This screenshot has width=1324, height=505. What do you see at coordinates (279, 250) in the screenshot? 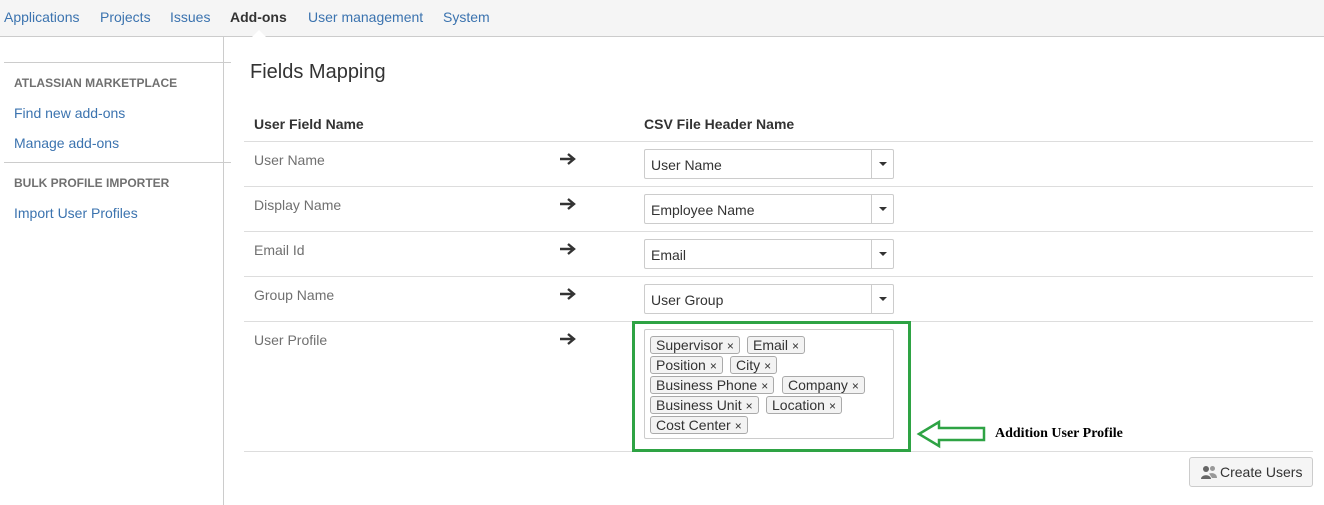
I see `field-label-email-id: Email Id` at bounding box center [279, 250].